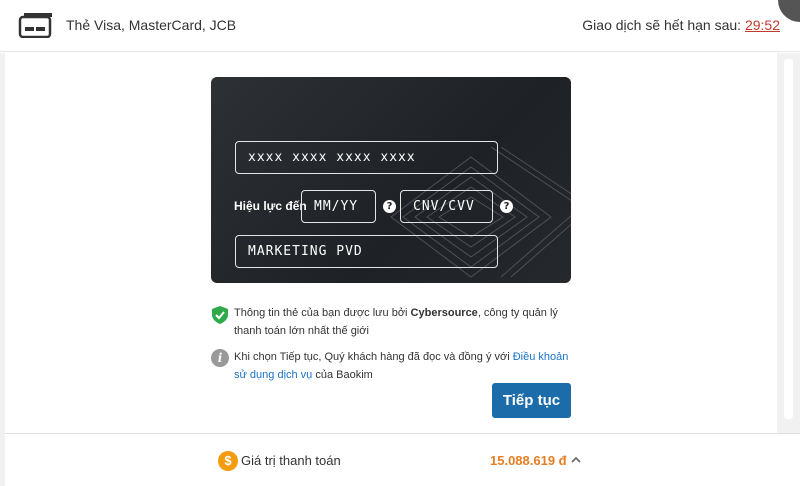 The height and width of the screenshot is (486, 800). I want to click on scrollbar-thumb, so click(788, 239).